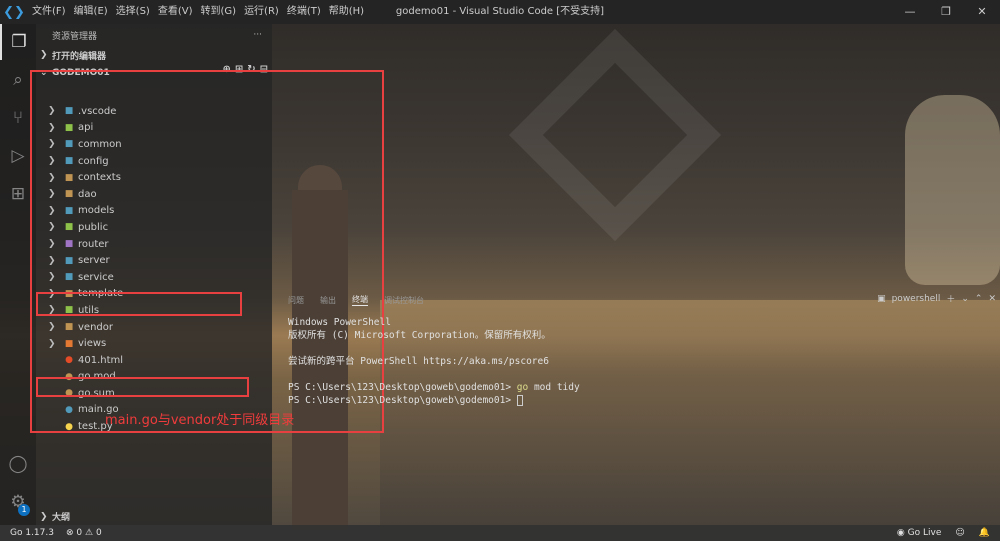 The height and width of the screenshot is (541, 1000). What do you see at coordinates (79, 533) in the screenshot?
I see `error-count: 0` at bounding box center [79, 533].